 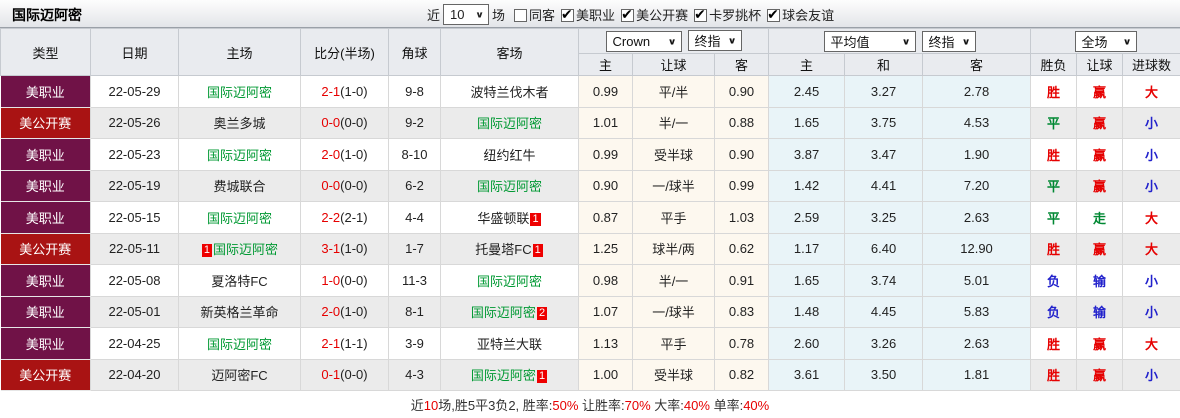 I want to click on corner-cell: 8-10, so click(x=414, y=154).